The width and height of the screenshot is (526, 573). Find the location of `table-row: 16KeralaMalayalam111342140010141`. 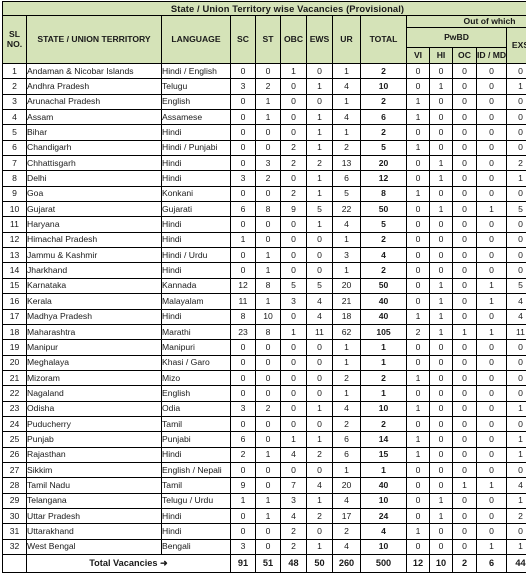

table-row: 16KeralaMalayalam111342140010141 is located at coordinates (264, 301).